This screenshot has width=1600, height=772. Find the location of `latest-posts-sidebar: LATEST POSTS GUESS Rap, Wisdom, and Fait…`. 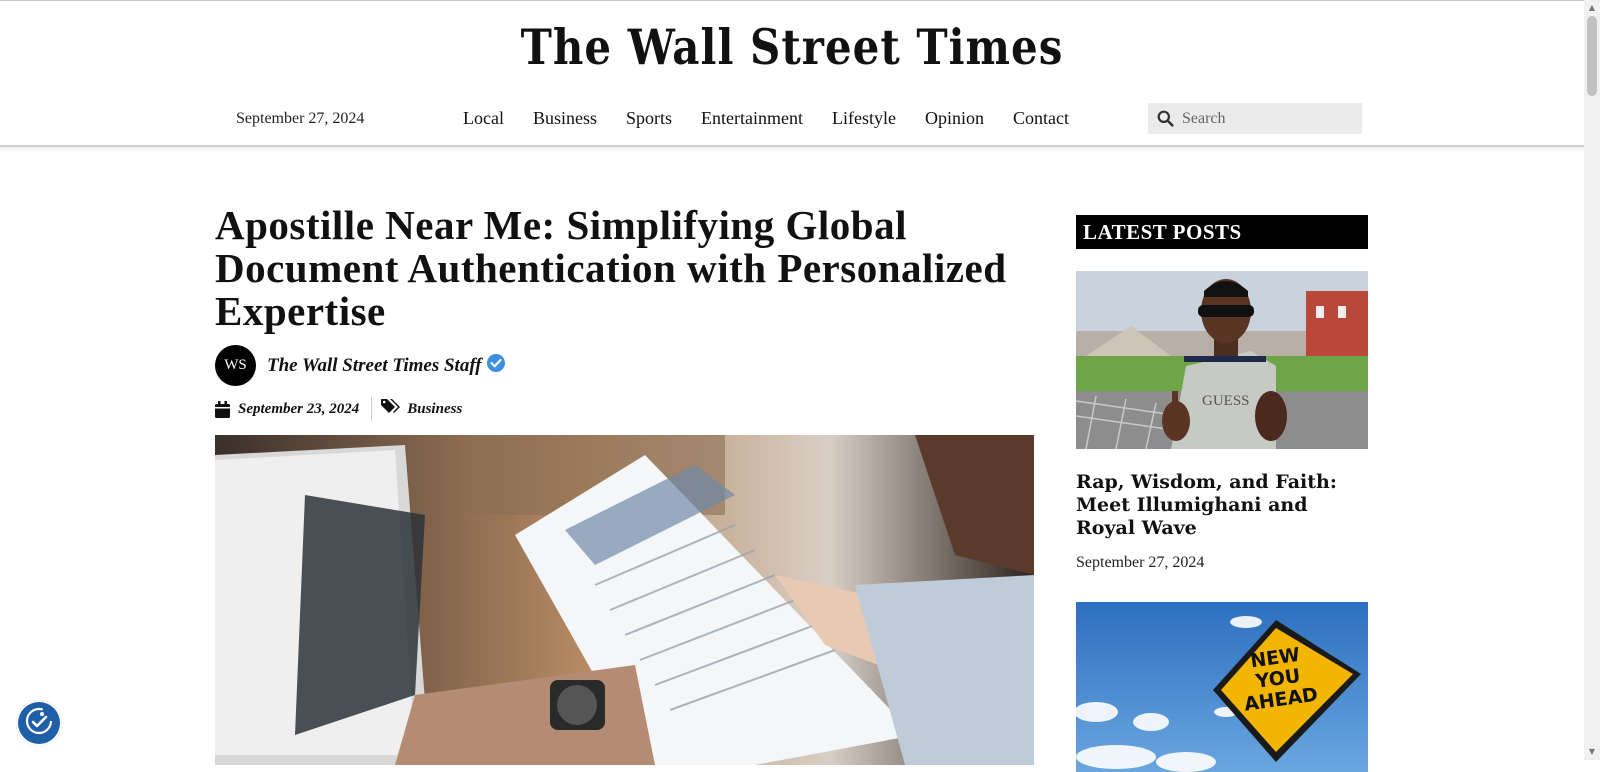

latest-posts-sidebar: LATEST POSTS GUESS Rap, Wisdom, and Fait… is located at coordinates (1222, 493).